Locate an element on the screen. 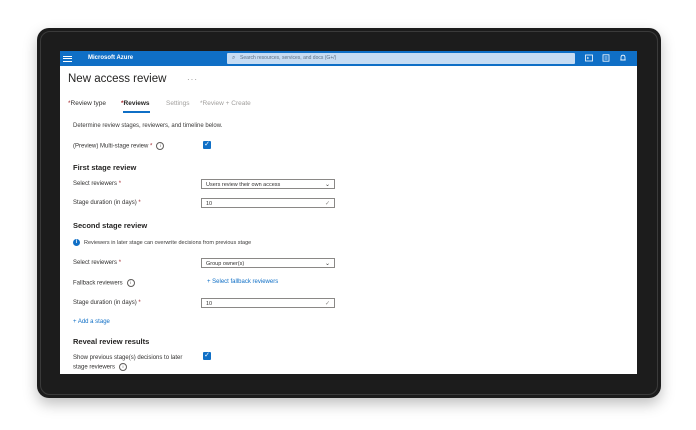  tab-review-create: *Review + Create is located at coordinates (225, 103).